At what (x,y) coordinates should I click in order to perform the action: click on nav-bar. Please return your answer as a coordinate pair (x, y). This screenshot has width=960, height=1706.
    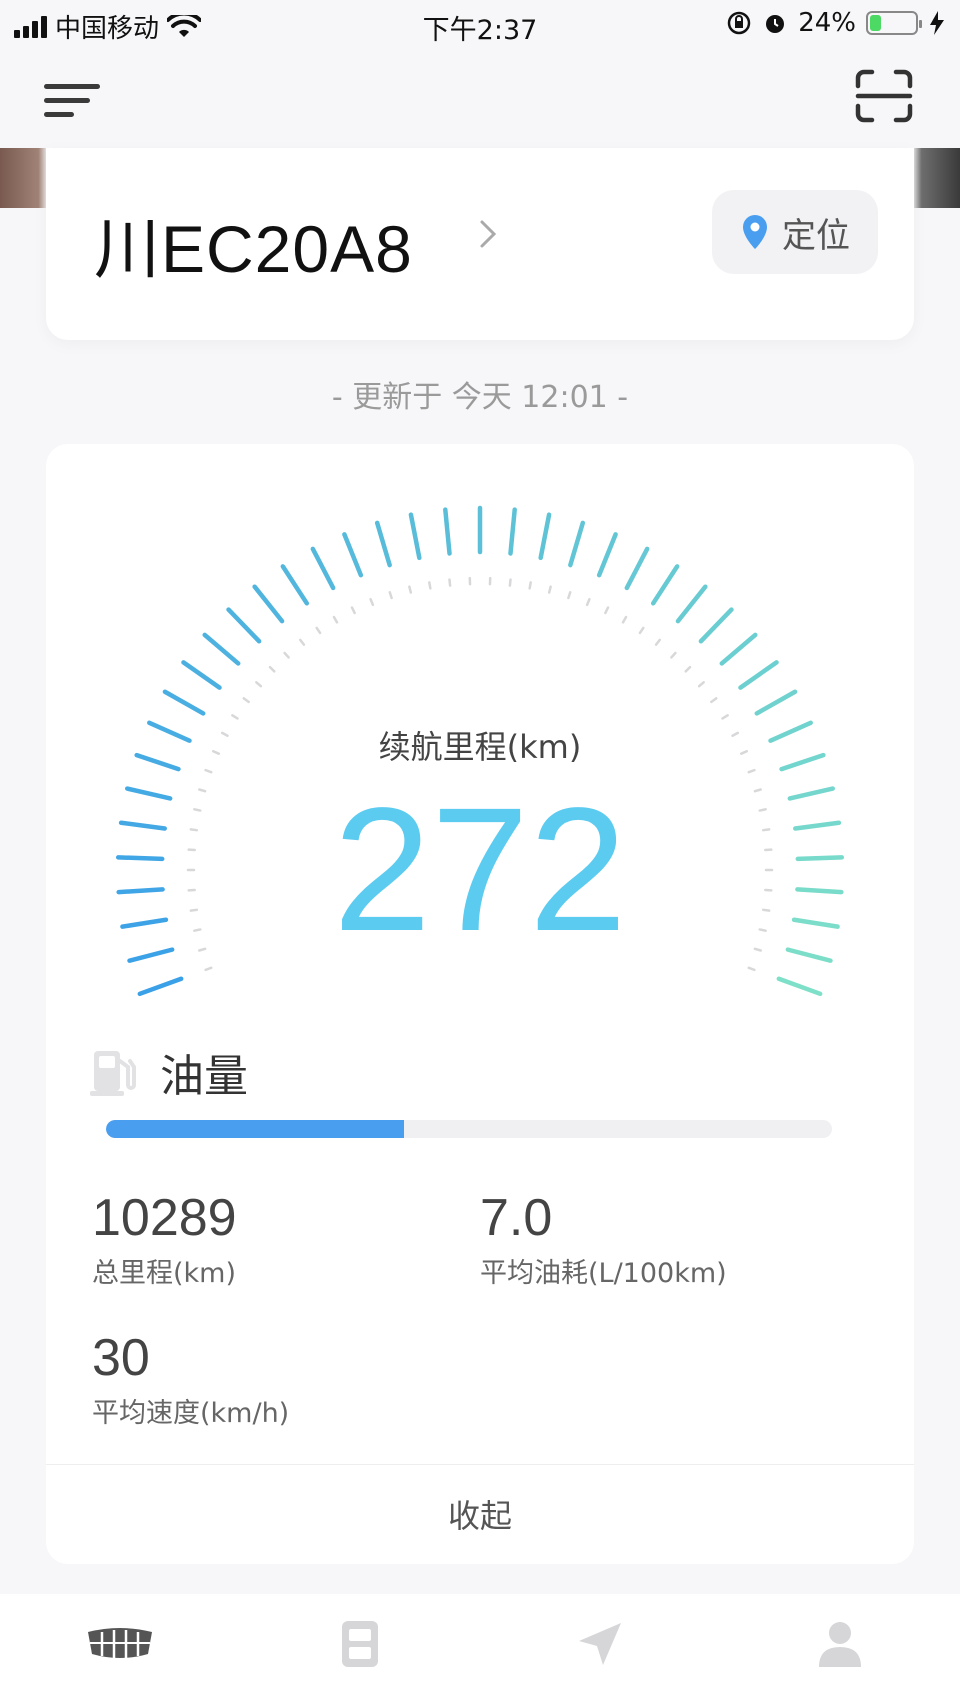
    Looking at the image, I should click on (480, 98).